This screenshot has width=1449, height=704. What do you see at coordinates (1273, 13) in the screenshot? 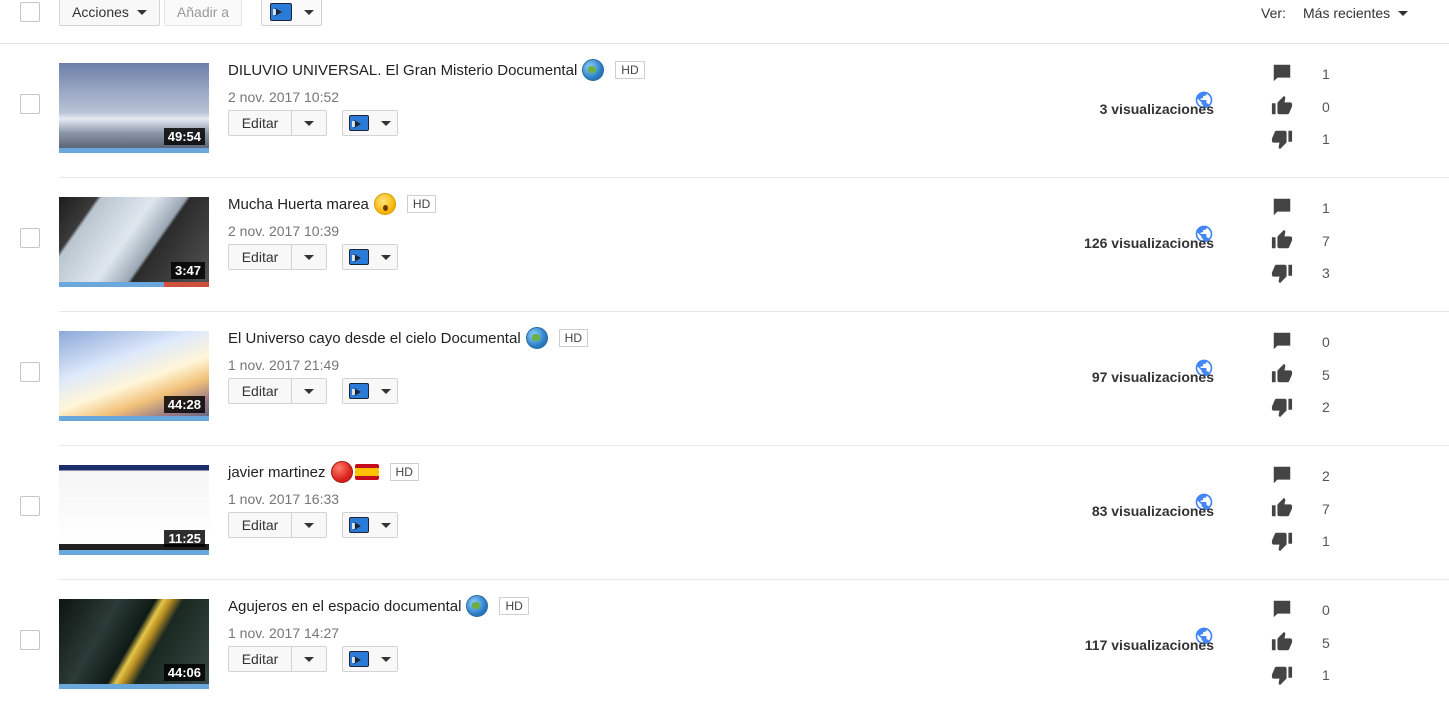
I see `view-label: Ver:` at bounding box center [1273, 13].